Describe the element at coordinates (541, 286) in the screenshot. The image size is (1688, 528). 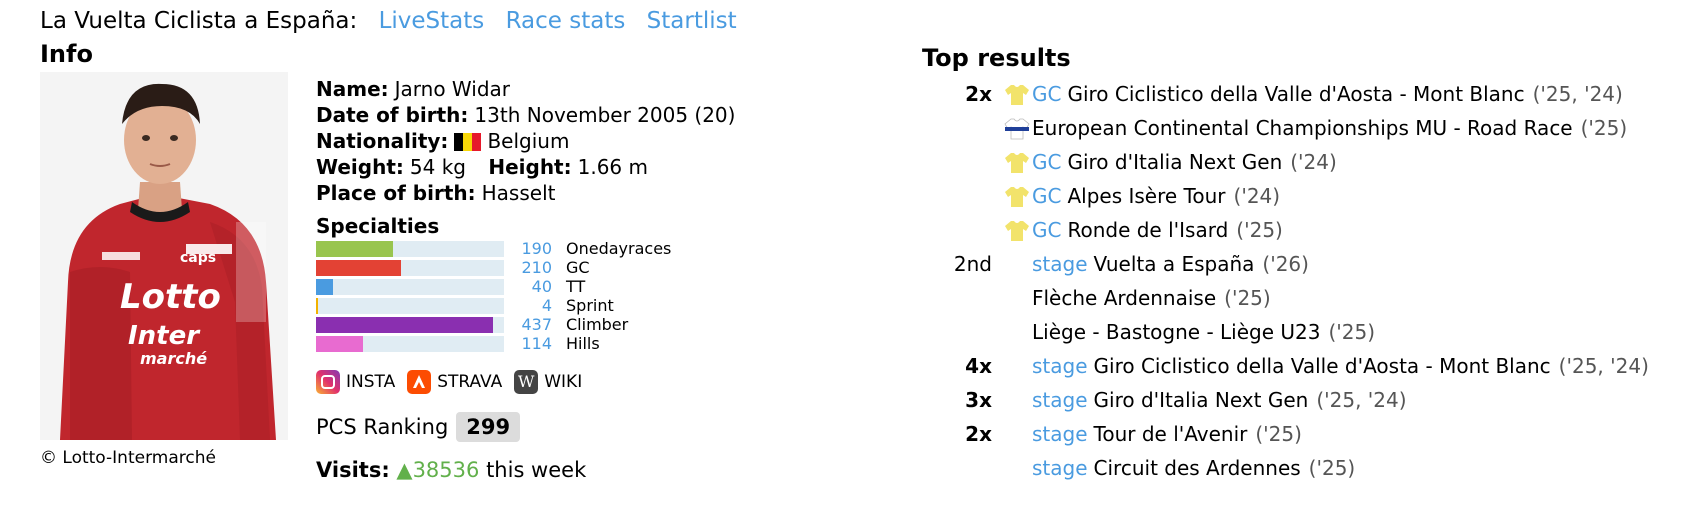
I see `specialty-value: 40` at that location.